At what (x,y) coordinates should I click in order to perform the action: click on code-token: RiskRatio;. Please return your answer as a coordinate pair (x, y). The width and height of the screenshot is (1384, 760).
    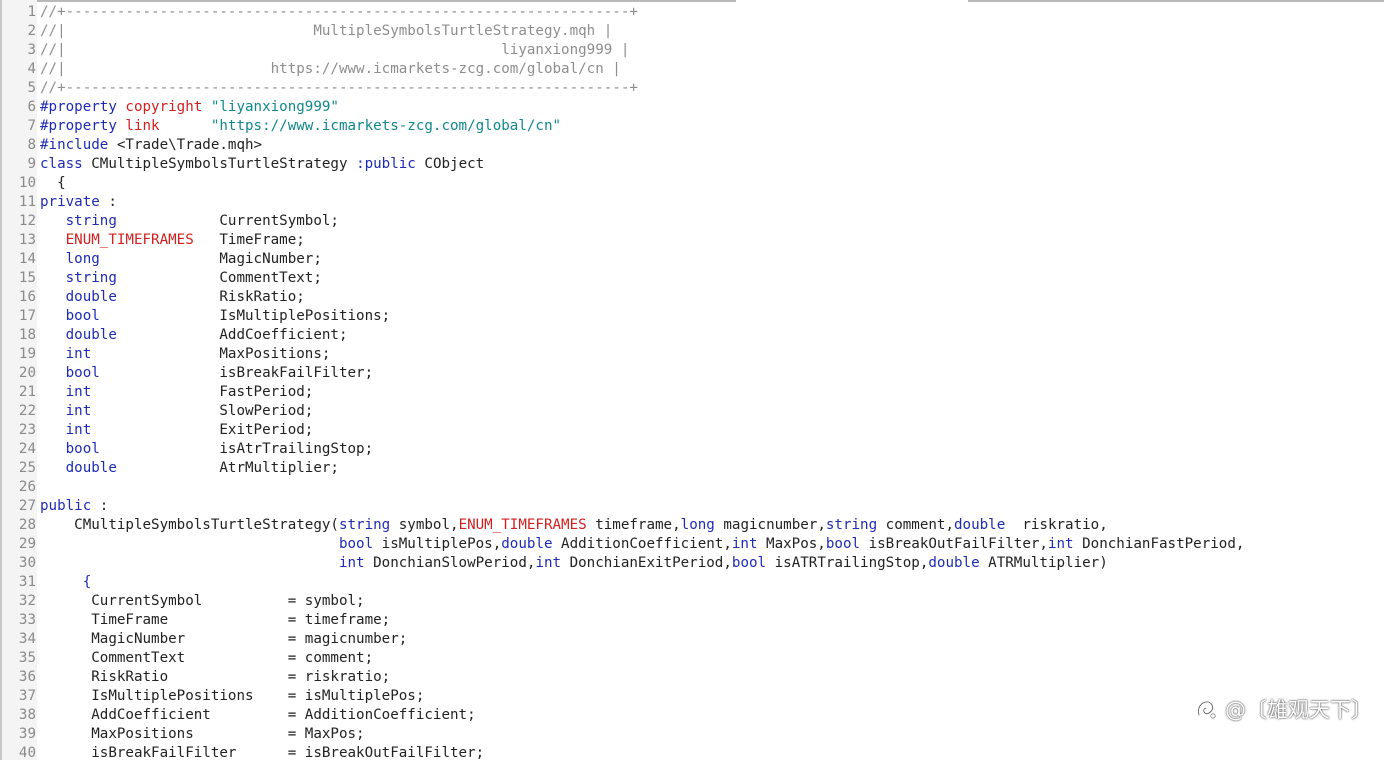
    Looking at the image, I should click on (210, 297).